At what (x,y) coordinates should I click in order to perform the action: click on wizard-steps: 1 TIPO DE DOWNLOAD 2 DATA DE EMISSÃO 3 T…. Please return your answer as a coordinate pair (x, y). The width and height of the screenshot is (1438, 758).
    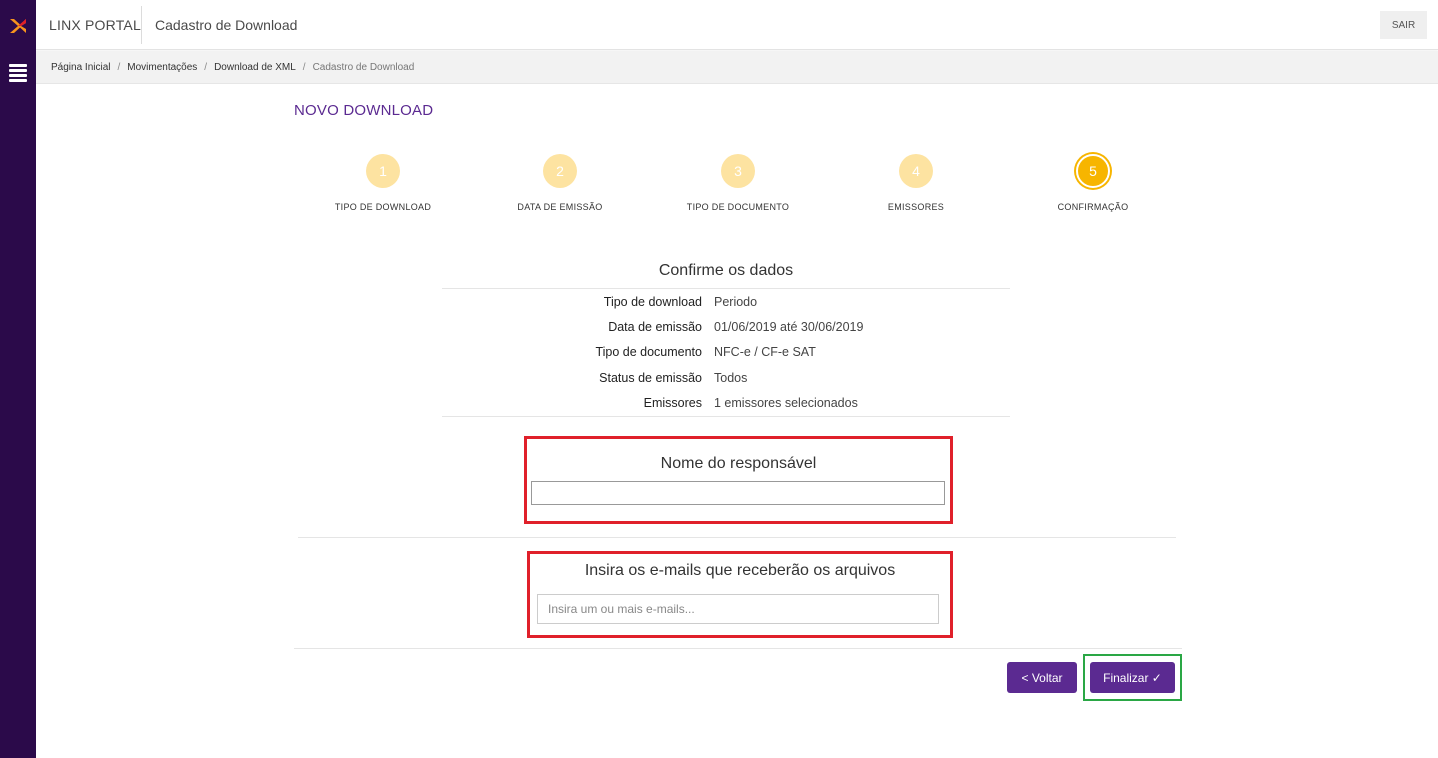
    Looking at the image, I should click on (738, 185).